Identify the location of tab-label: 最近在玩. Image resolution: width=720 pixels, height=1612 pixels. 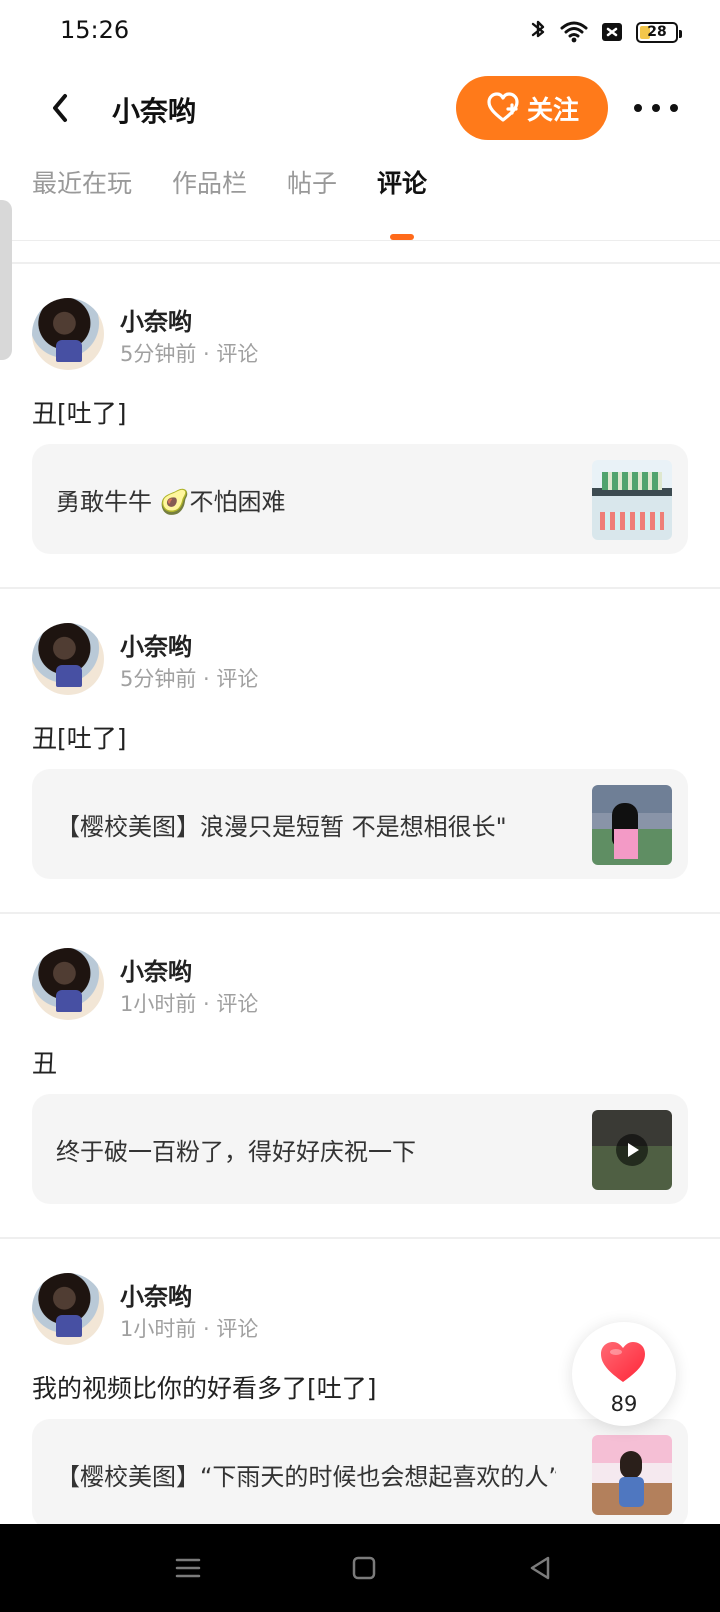
(82, 183).